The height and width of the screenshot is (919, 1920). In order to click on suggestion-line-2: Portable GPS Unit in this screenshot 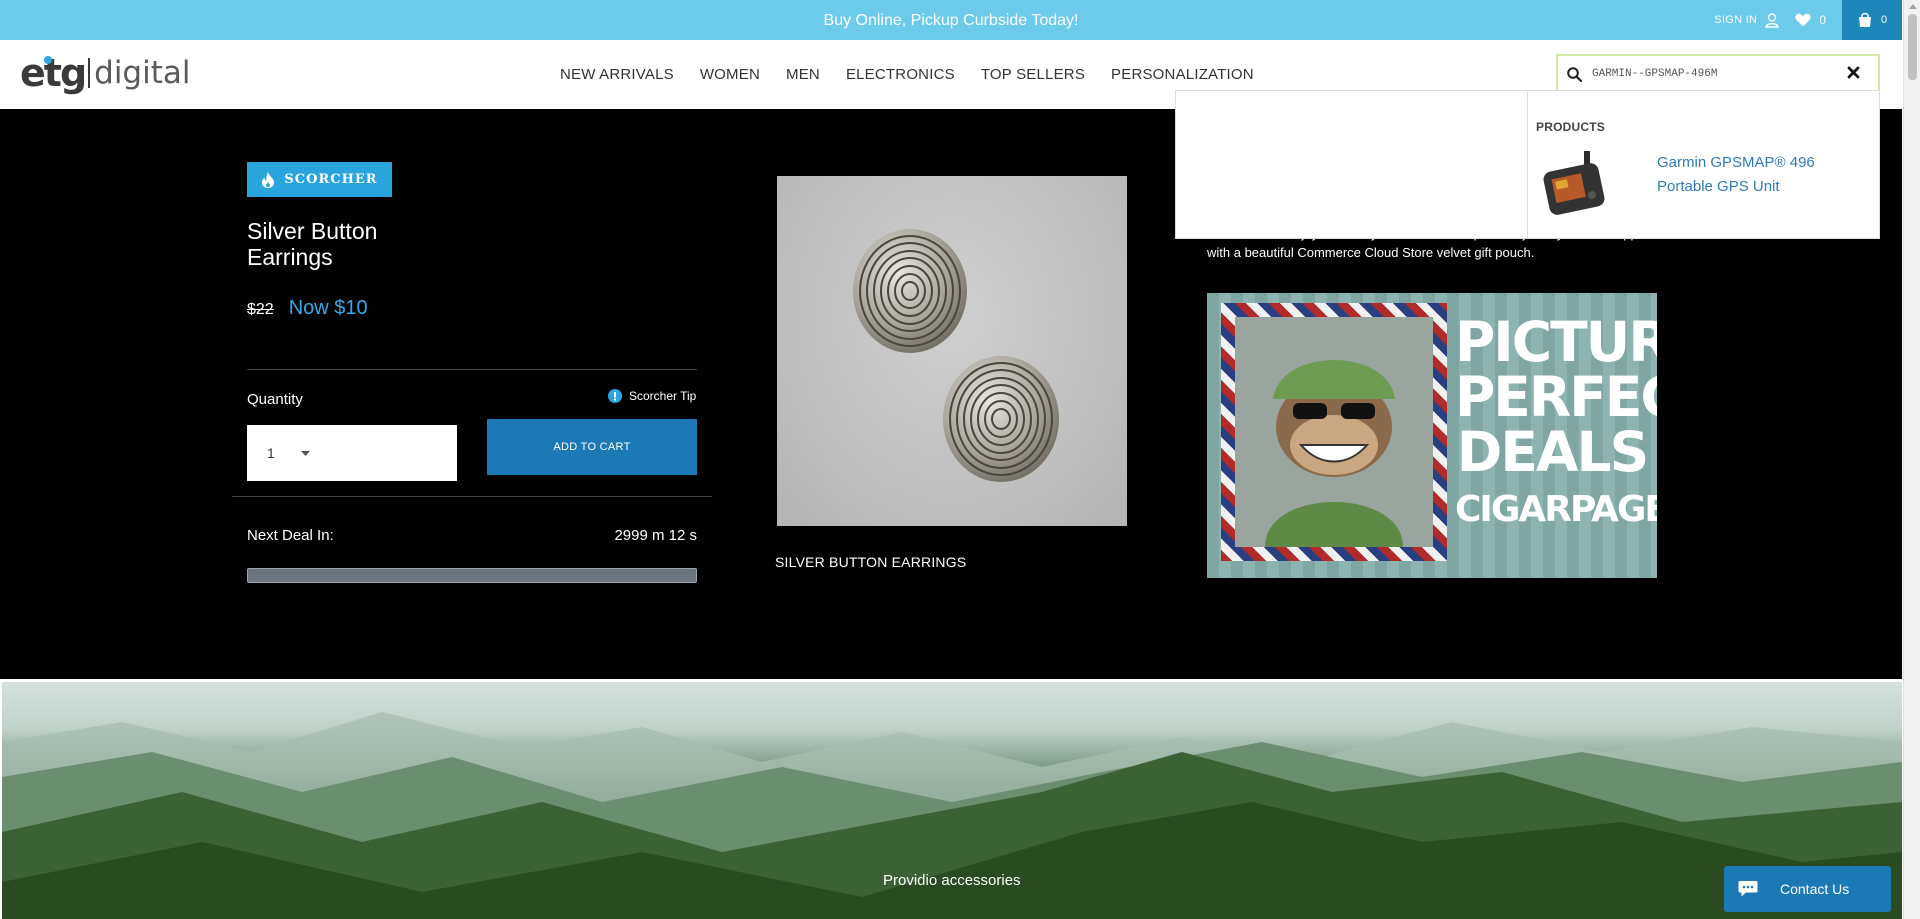, I will do `click(1718, 186)`.